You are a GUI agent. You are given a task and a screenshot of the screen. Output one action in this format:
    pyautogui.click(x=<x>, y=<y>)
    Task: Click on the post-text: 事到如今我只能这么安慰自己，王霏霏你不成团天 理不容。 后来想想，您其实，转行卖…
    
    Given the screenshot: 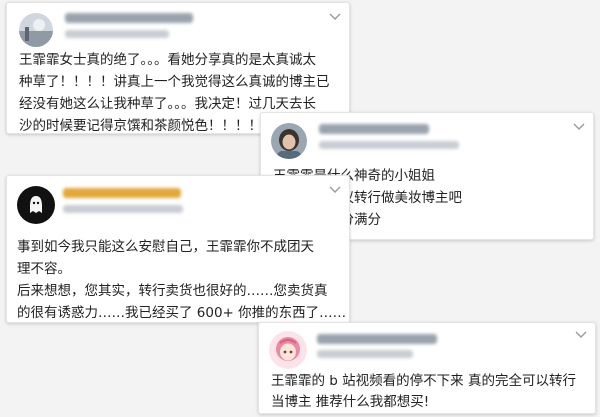 What is the action you would take?
    pyautogui.click(x=182, y=280)
    